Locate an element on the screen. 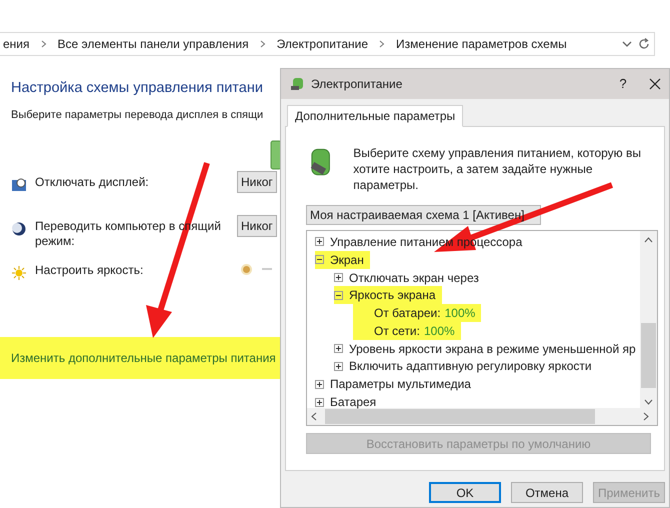  sun-icon is located at coordinates (19, 273).